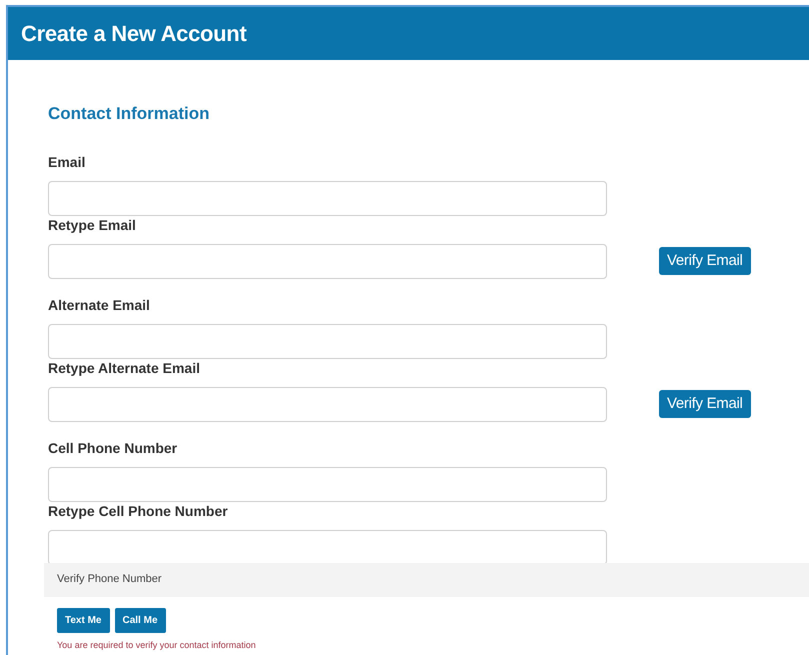 The height and width of the screenshot is (655, 809). What do you see at coordinates (83, 620) in the screenshot?
I see `text-me-button: Text Me` at bounding box center [83, 620].